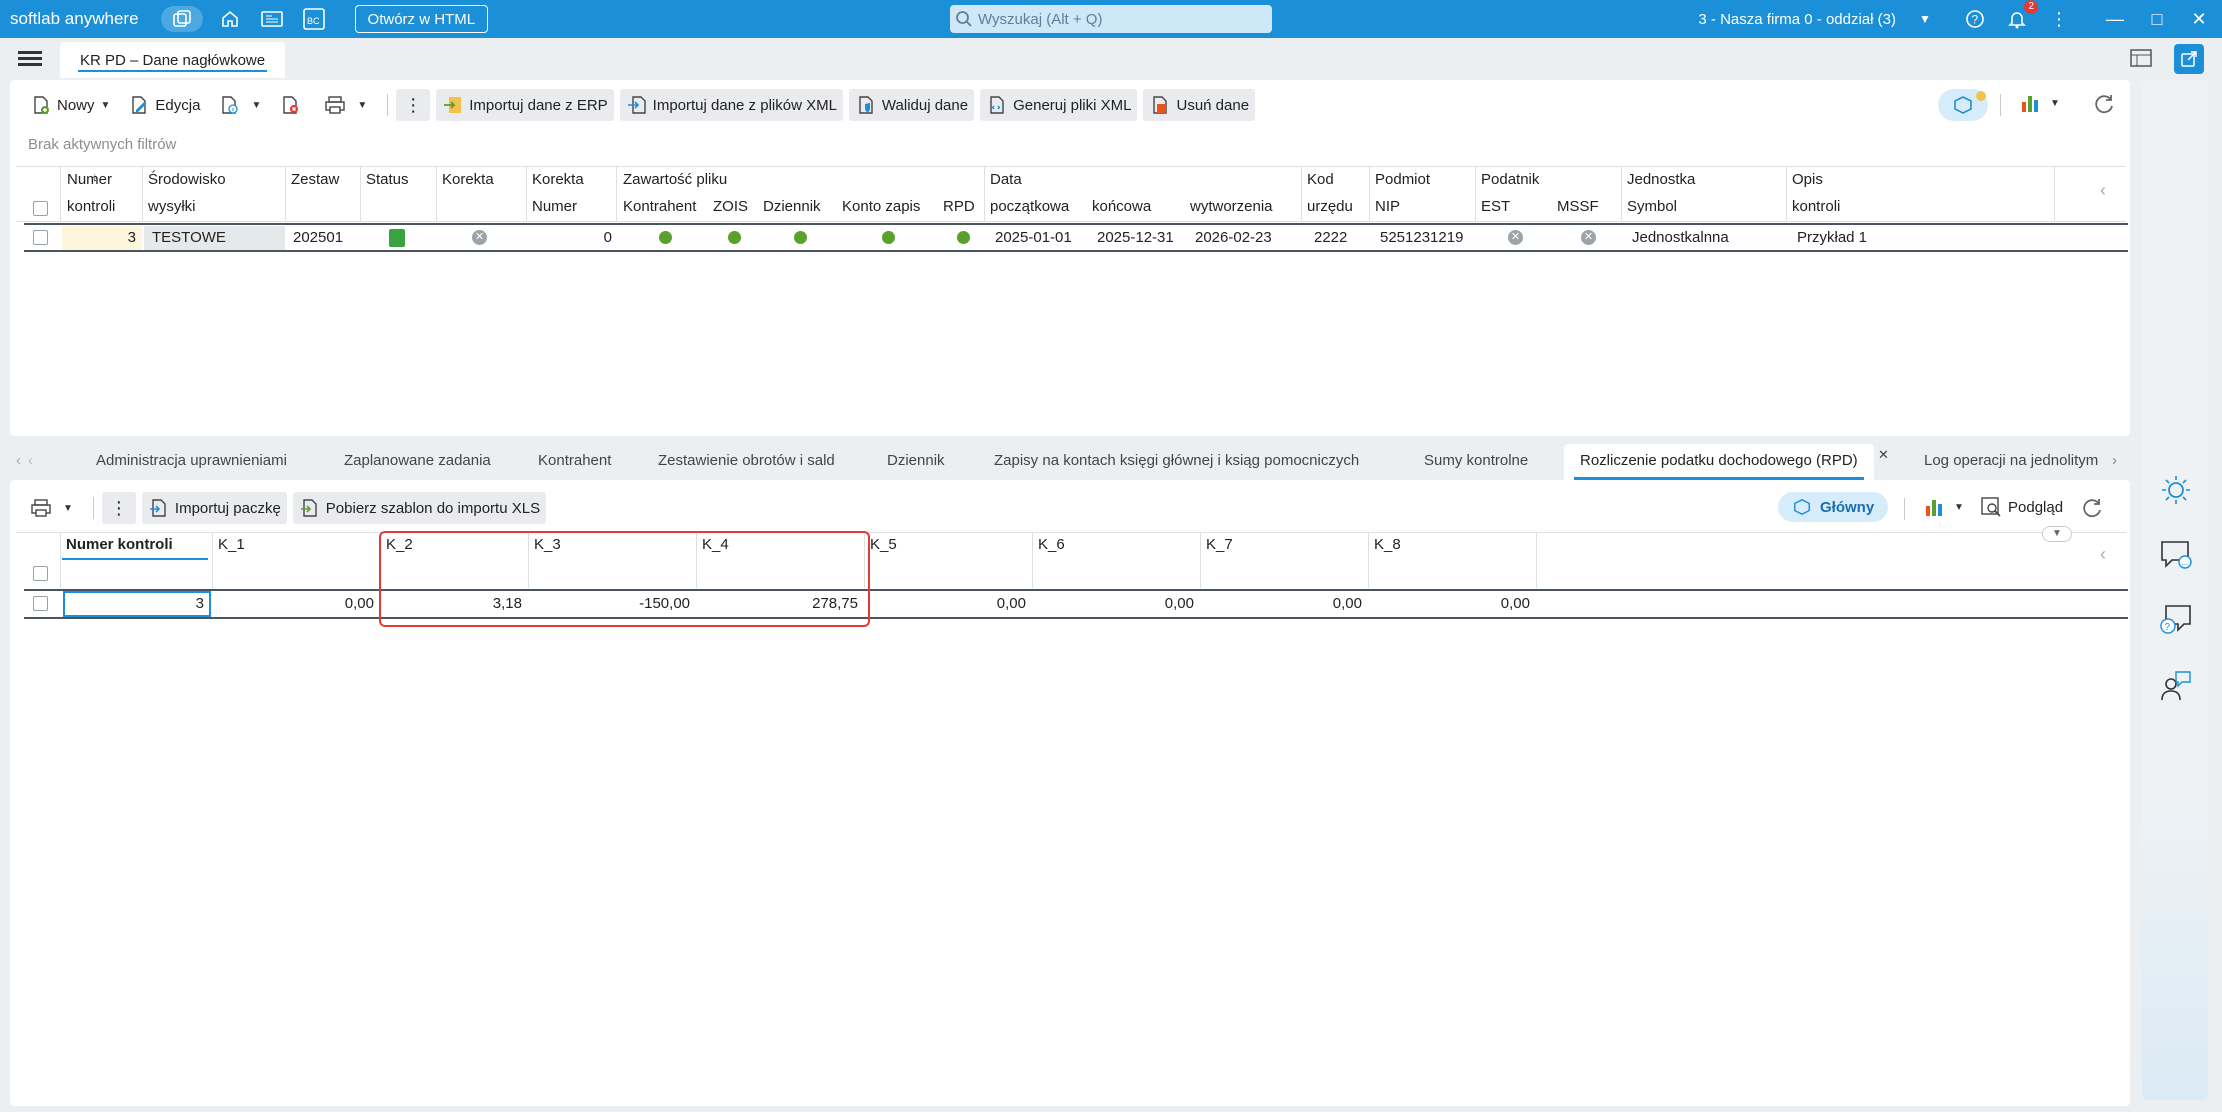 The image size is (2222, 1112). Describe the element at coordinates (1219, 544) in the screenshot. I see `col-header-k7: K_7` at that location.